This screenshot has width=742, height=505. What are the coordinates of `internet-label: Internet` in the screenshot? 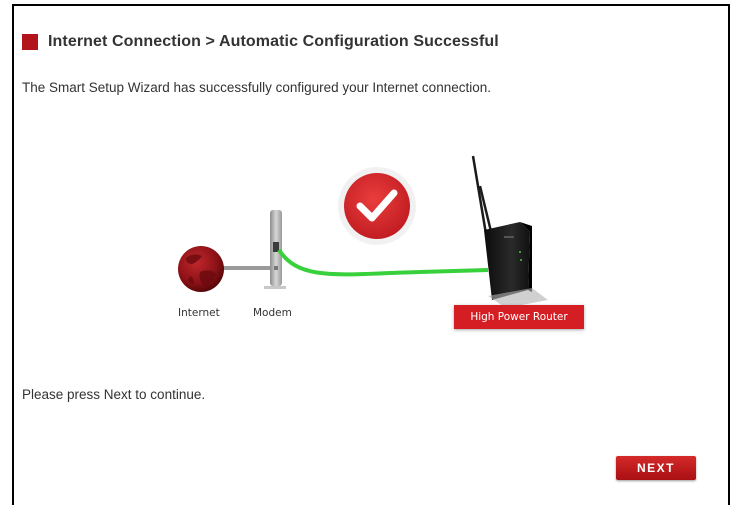 It's located at (199, 313).